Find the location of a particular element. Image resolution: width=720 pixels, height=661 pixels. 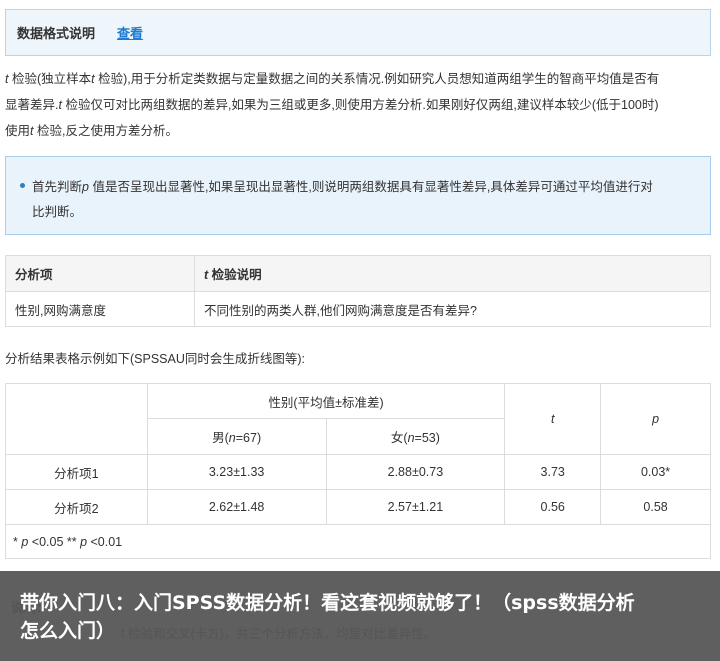

bullet-icon is located at coordinates (22, 186).